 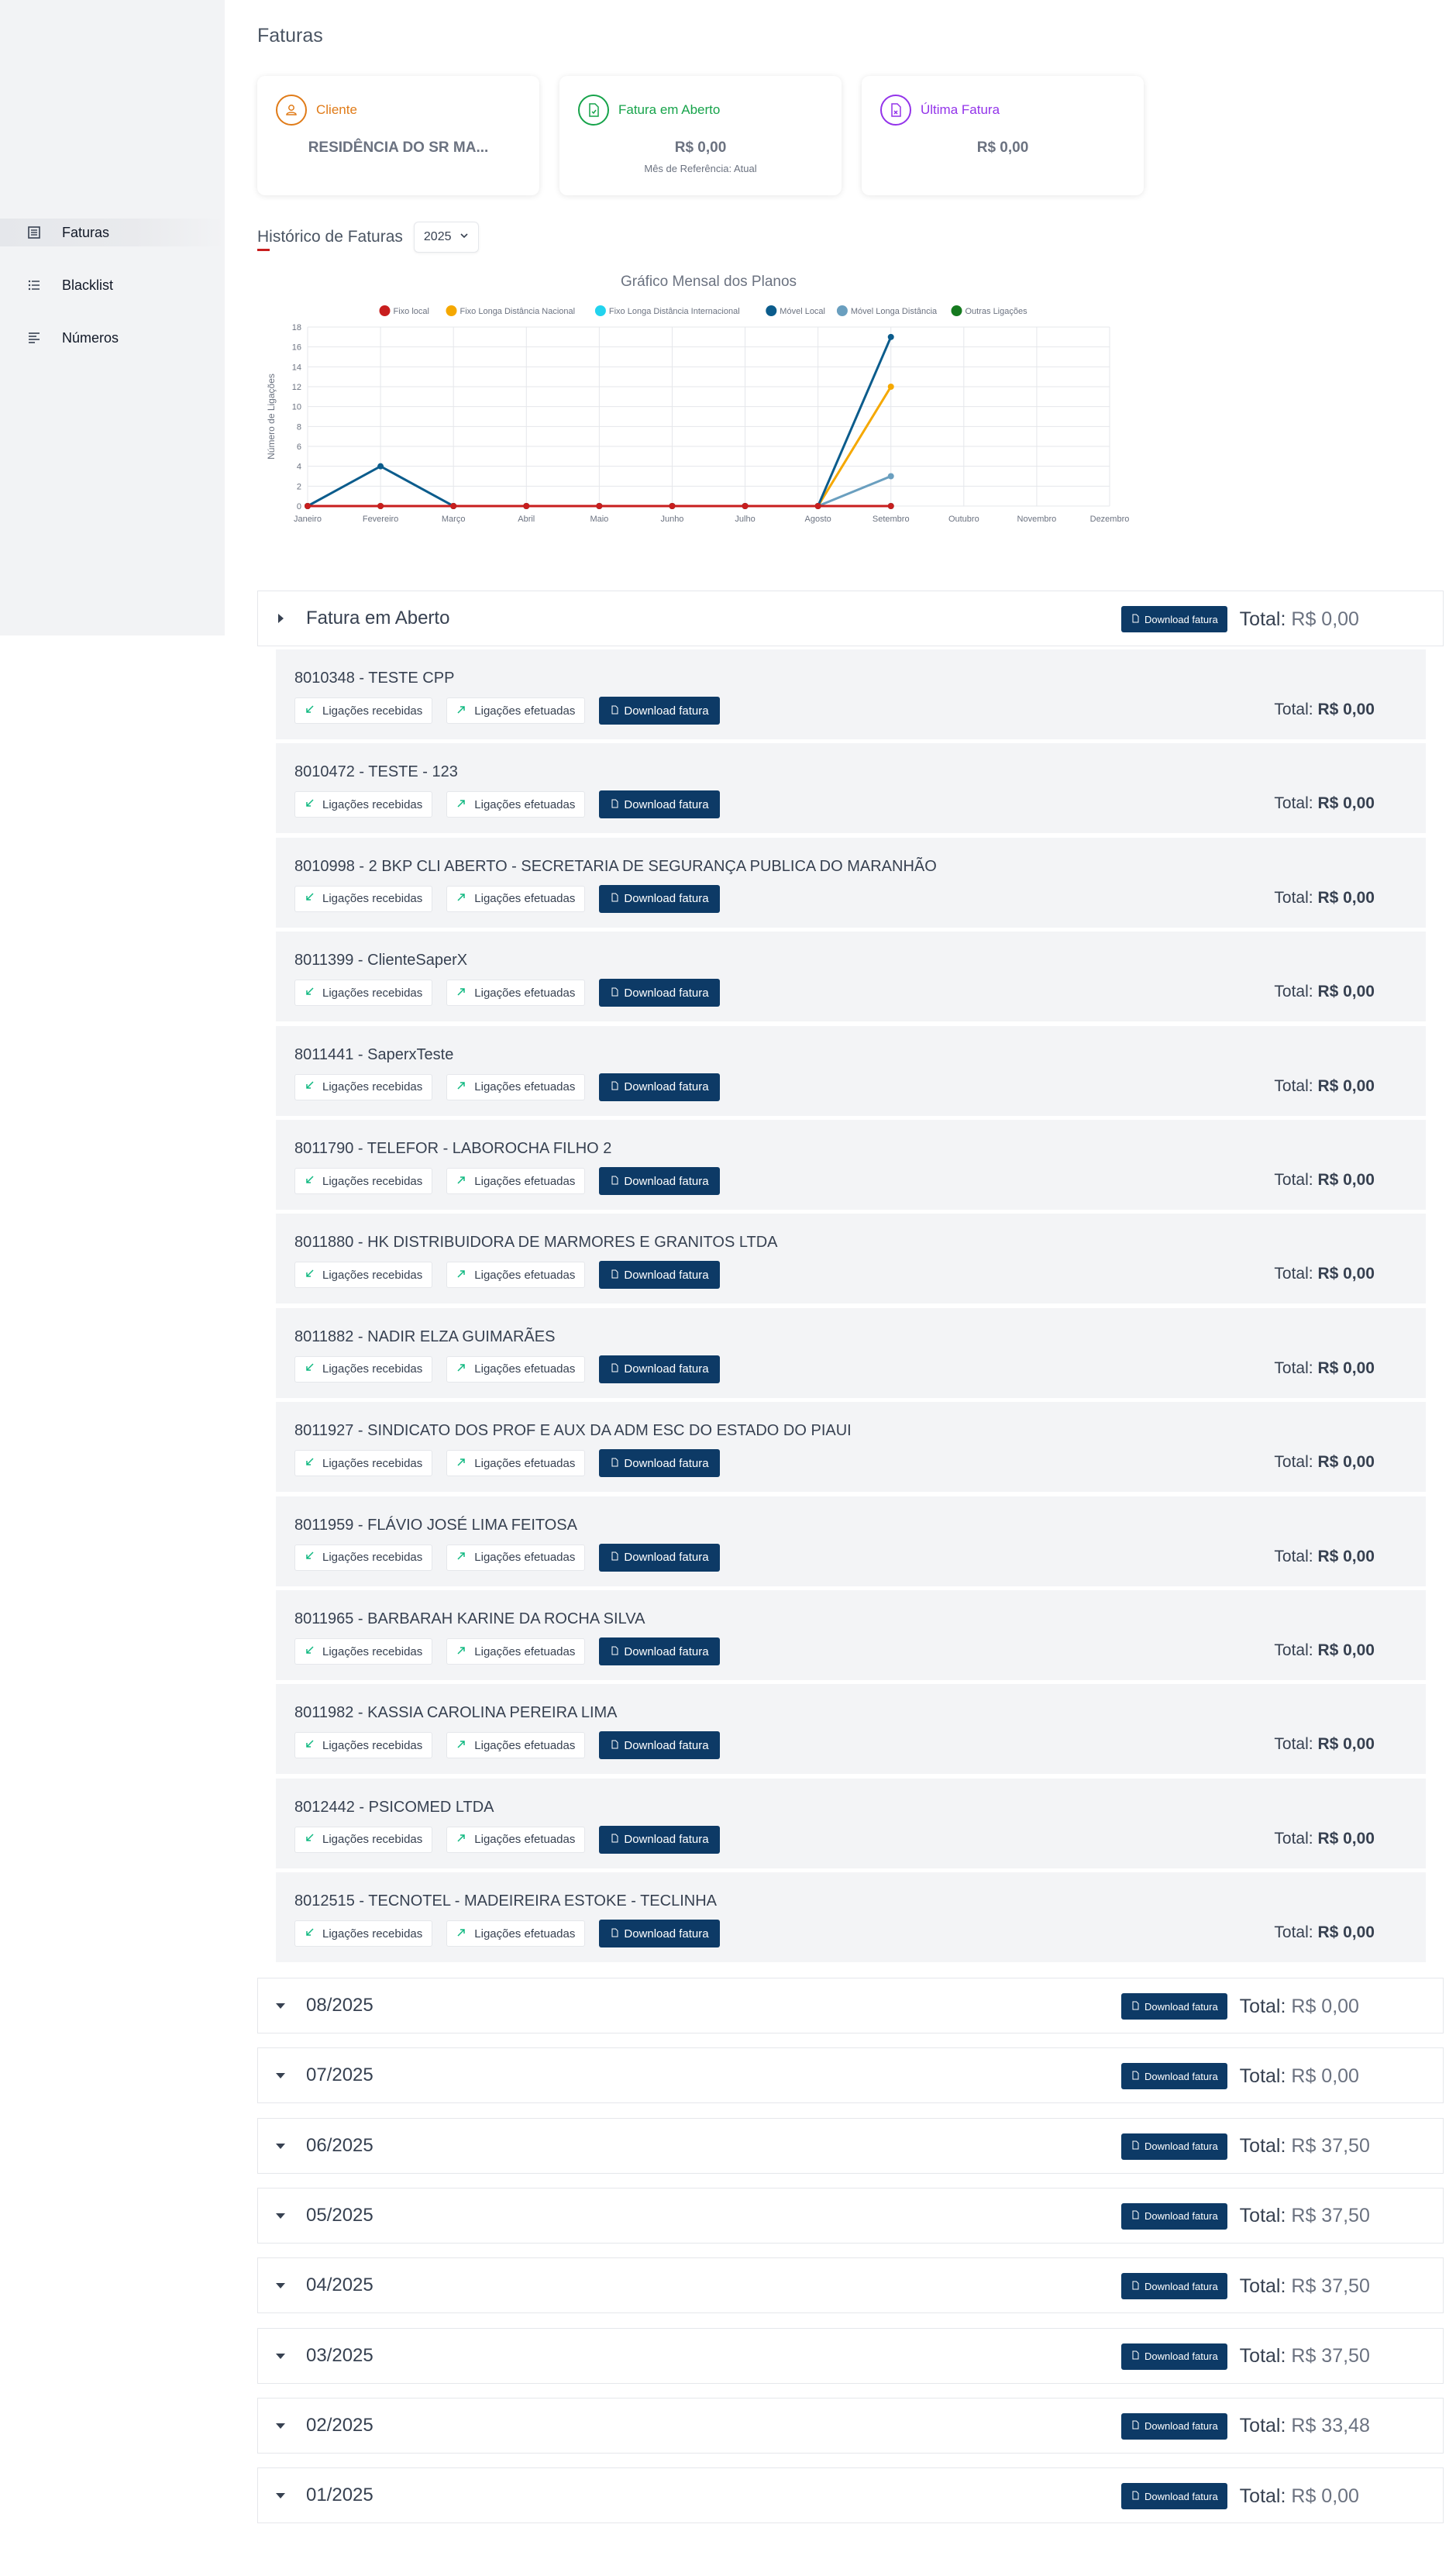 I want to click on legend-swatch, so click(x=385, y=310).